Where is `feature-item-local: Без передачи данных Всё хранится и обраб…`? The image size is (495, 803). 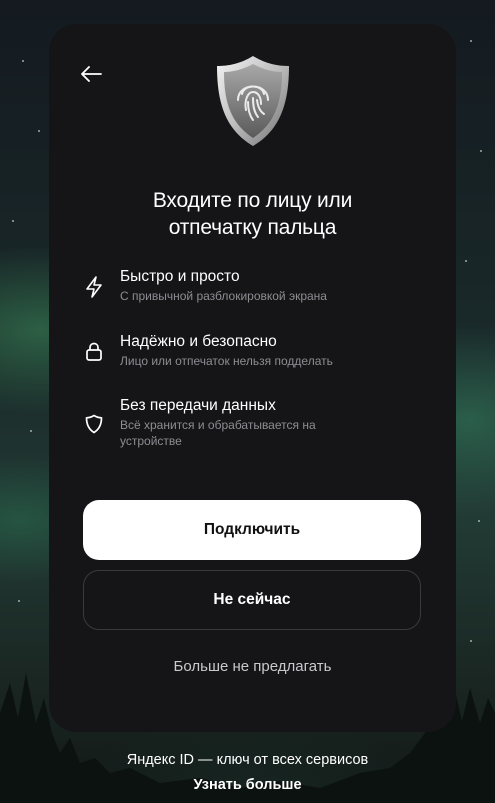
feature-item-local: Без передачи данных Всё хранится и обраб… is located at coordinates (259, 422).